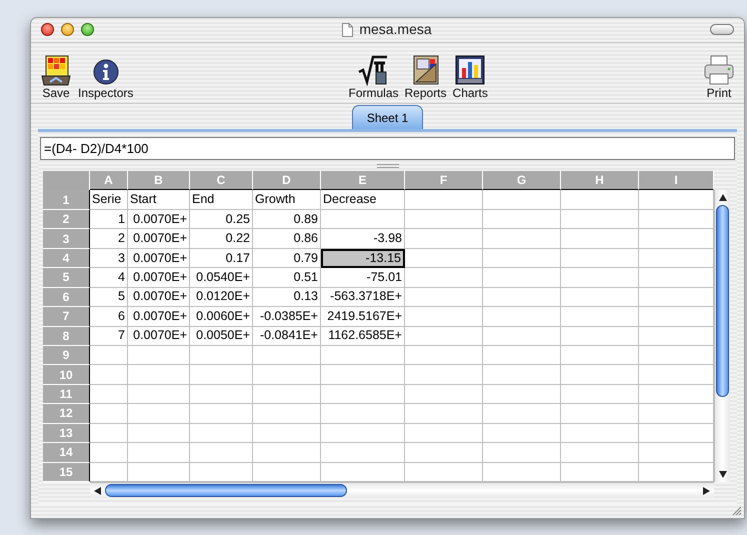 The height and width of the screenshot is (535, 747). What do you see at coordinates (106, 72) in the screenshot?
I see `info-icon` at bounding box center [106, 72].